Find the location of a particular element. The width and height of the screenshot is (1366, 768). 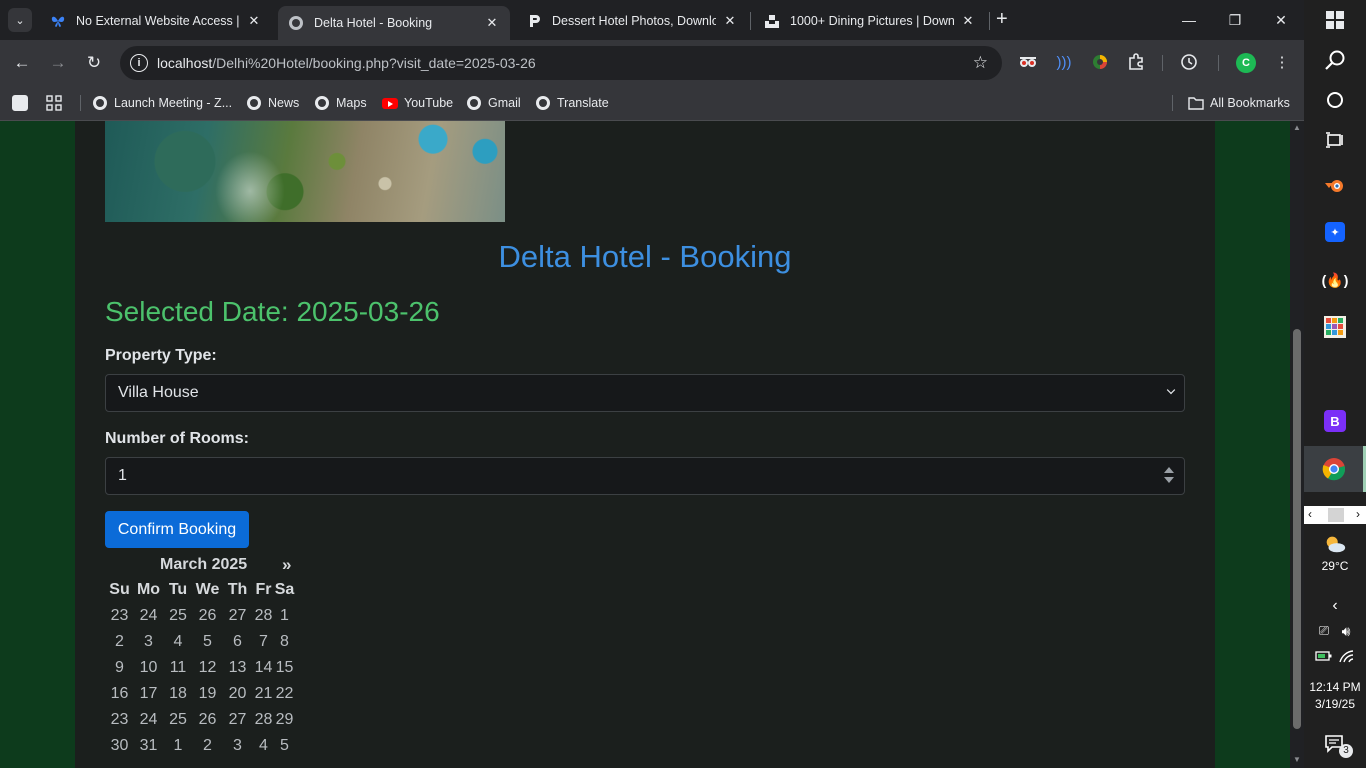

calendar-day: 12 is located at coordinates (207, 668).